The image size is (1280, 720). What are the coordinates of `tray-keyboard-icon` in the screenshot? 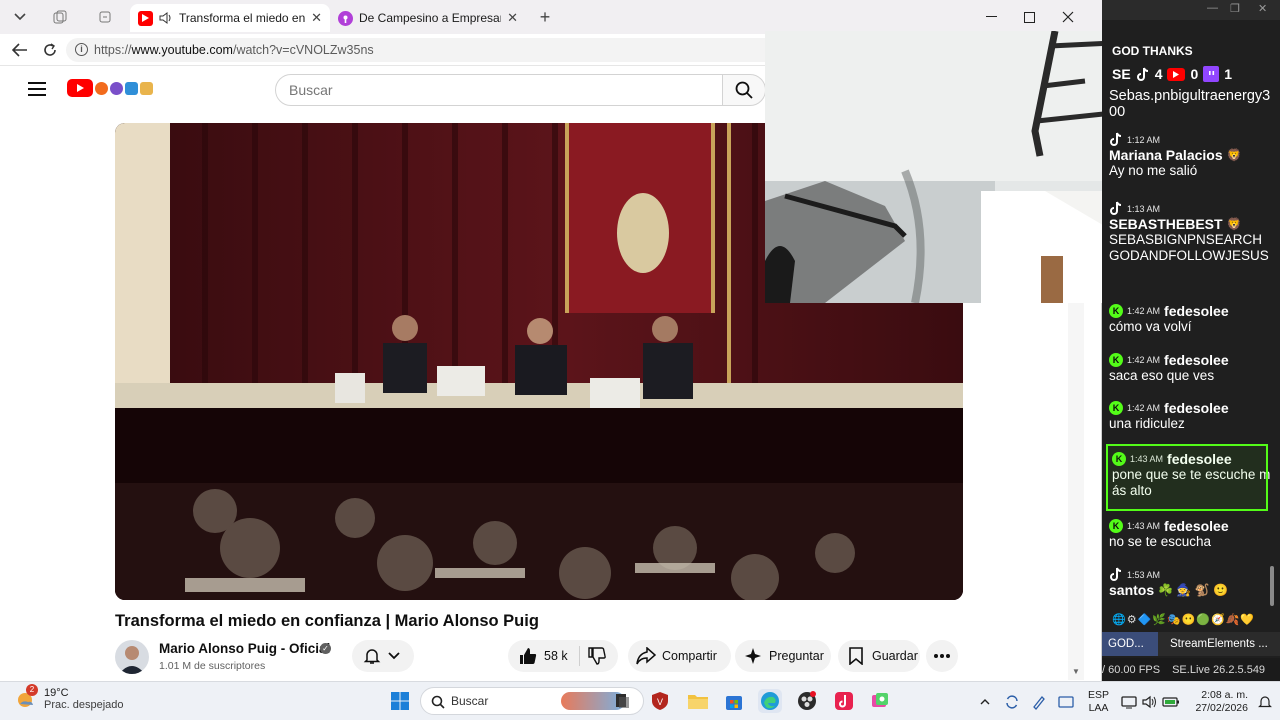 It's located at (1066, 701).